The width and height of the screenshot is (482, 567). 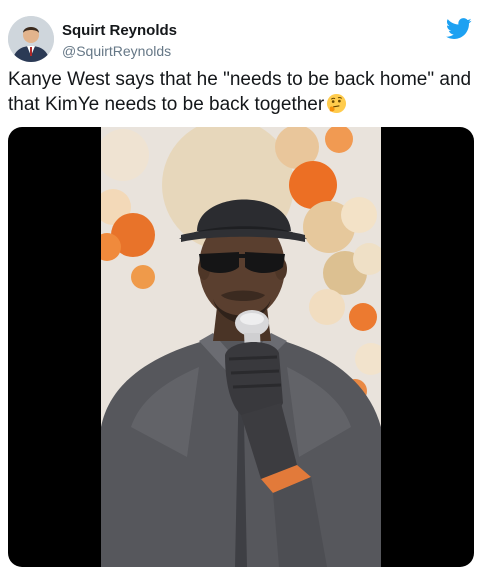 I want to click on author-handle: @SquirtReynolds, so click(x=116, y=51).